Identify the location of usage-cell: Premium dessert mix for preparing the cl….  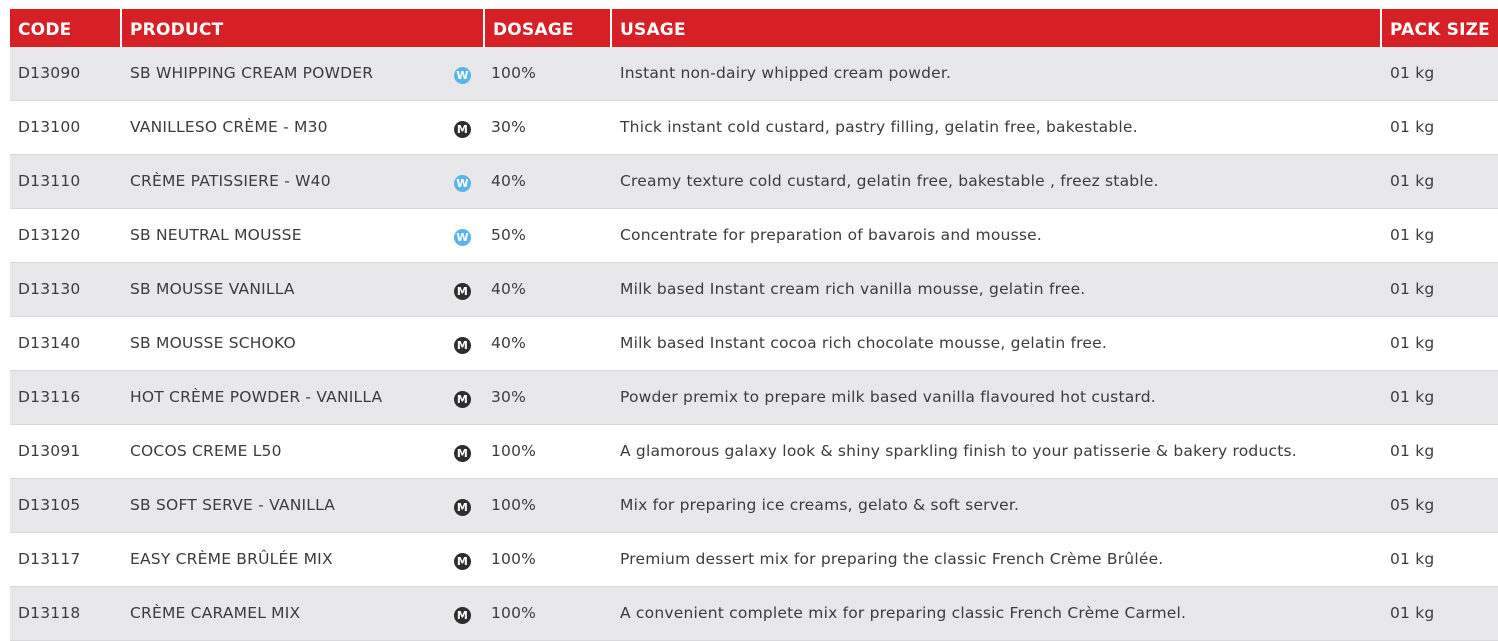
(892, 559).